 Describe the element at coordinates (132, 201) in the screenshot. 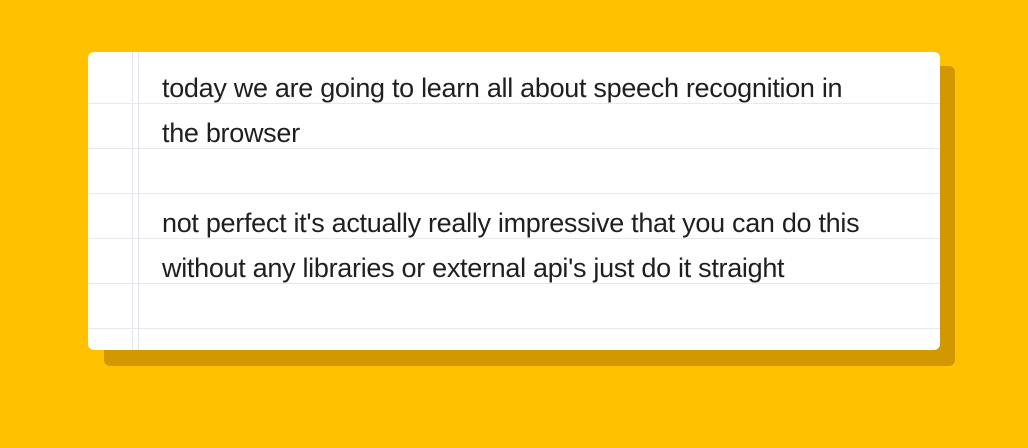

I see `margin-line-left` at that location.